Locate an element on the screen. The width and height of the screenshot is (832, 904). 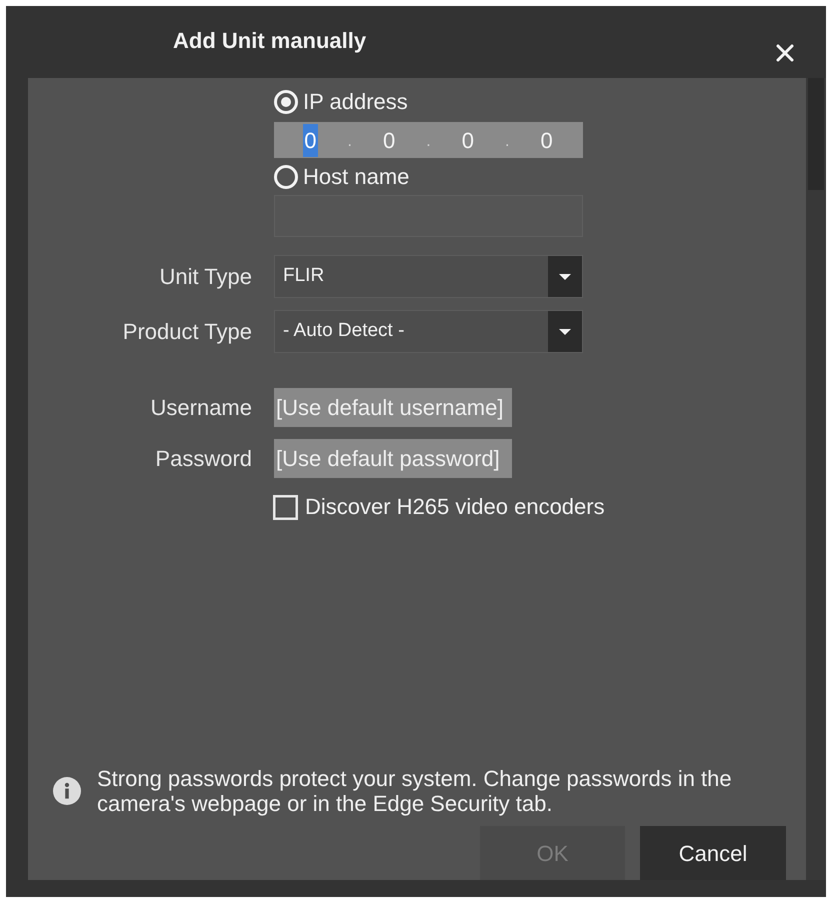
field-label: Username is located at coordinates (201, 408).